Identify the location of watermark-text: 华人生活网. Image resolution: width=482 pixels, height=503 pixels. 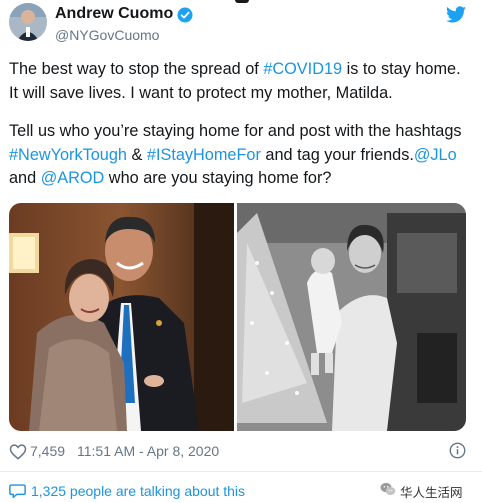
(431, 493).